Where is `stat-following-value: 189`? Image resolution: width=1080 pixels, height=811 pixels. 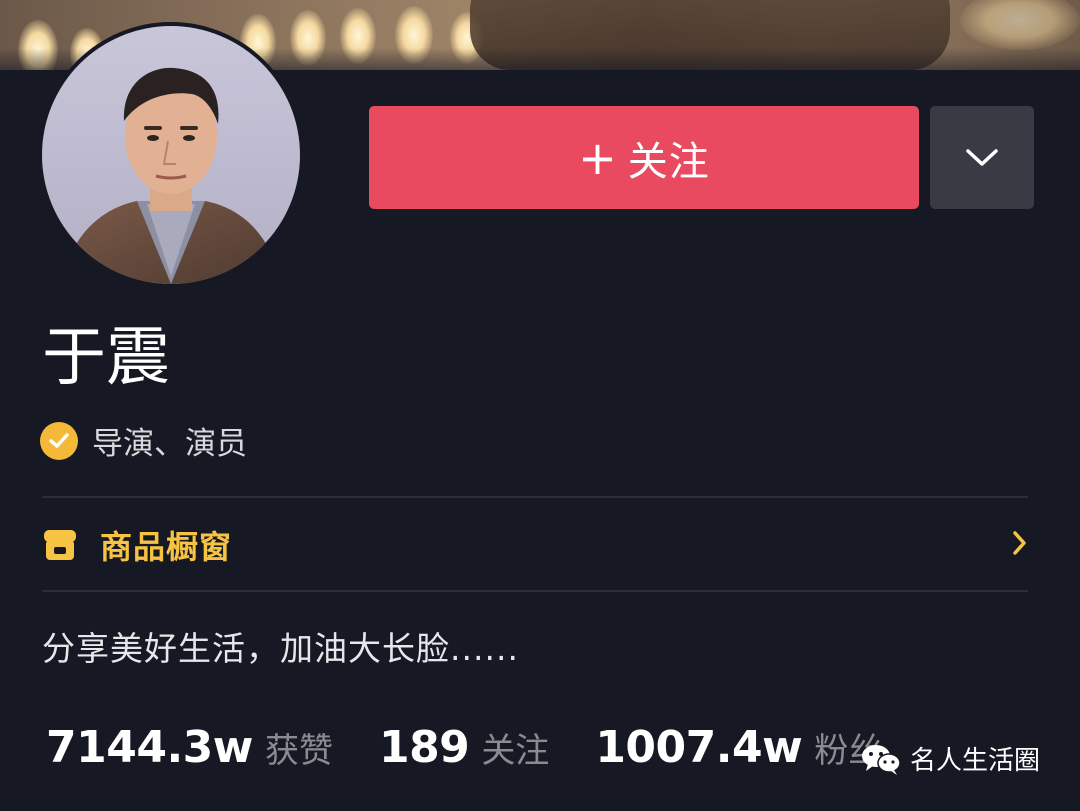
stat-following-value: 189 is located at coordinates (424, 747).